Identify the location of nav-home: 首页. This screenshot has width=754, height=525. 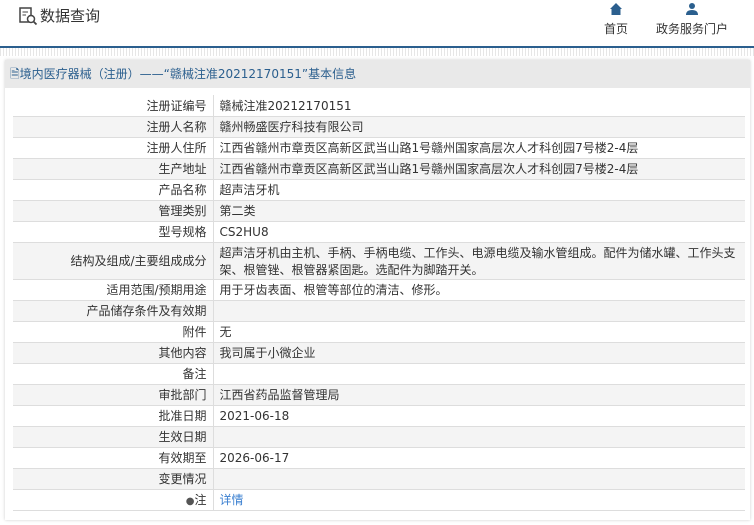
(616, 18).